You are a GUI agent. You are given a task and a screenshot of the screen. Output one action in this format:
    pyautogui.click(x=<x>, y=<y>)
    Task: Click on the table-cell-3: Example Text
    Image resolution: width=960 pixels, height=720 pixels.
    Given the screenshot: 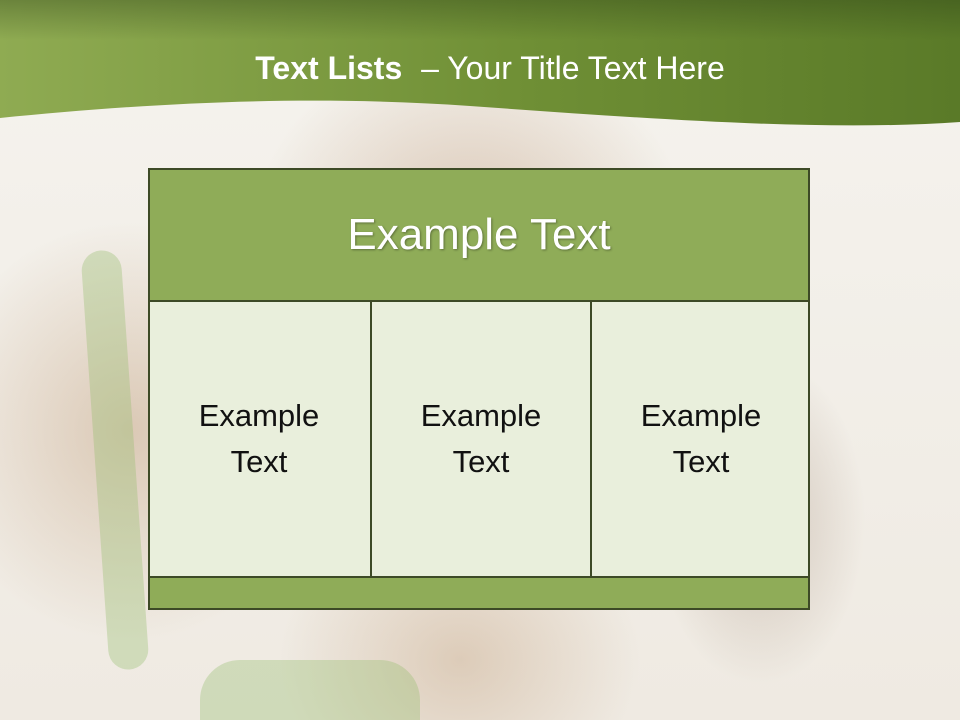 What is the action you would take?
    pyautogui.click(x=700, y=439)
    